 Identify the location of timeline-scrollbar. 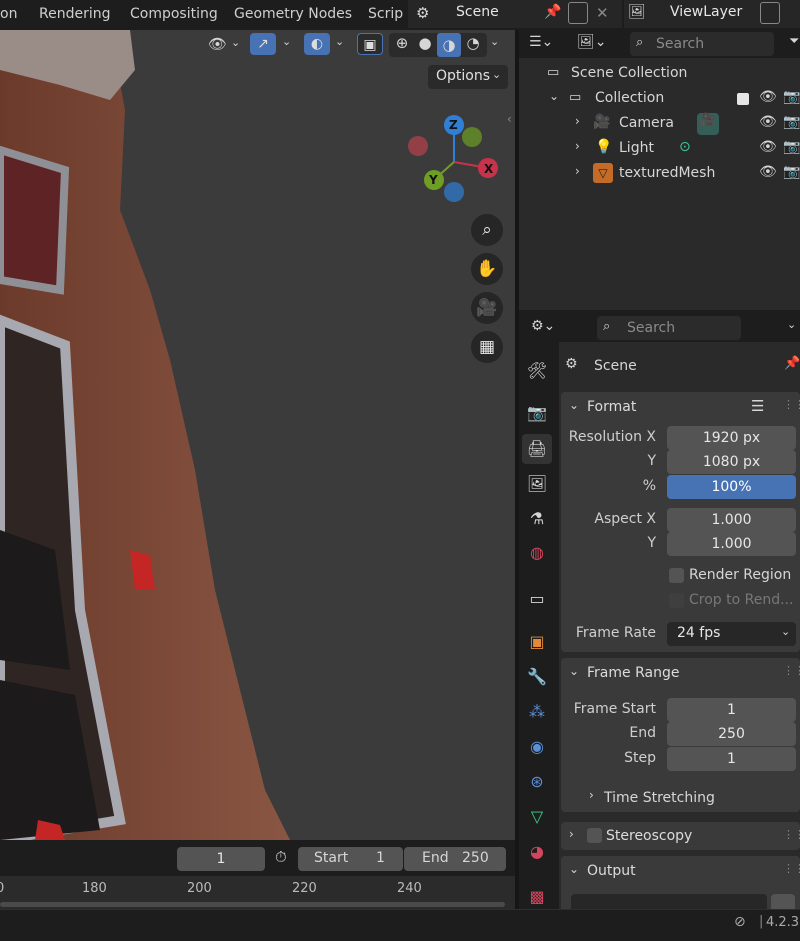
(252, 904).